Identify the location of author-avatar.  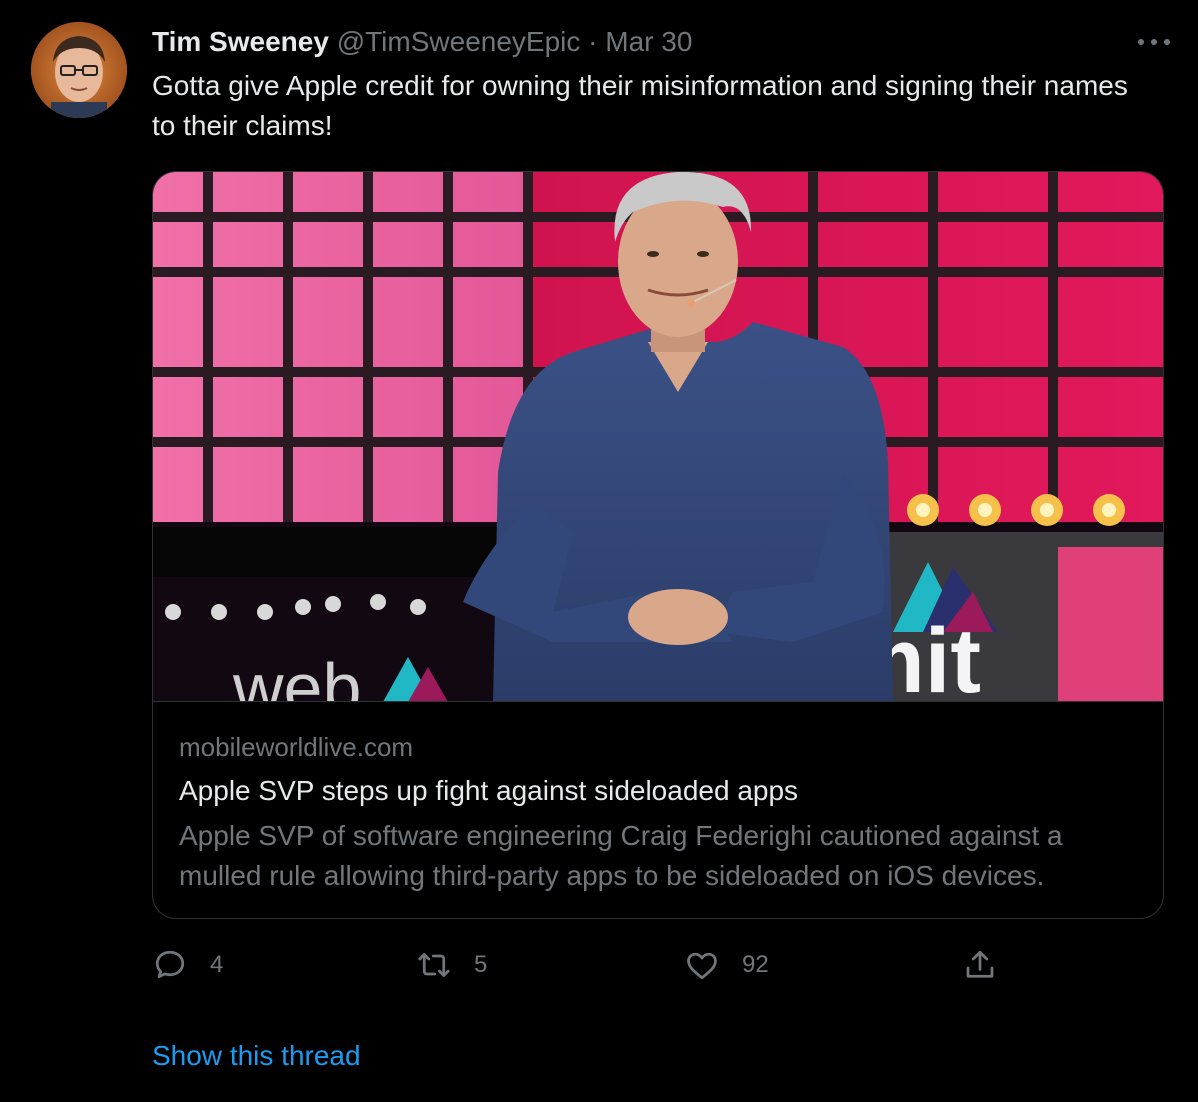
(79, 70).